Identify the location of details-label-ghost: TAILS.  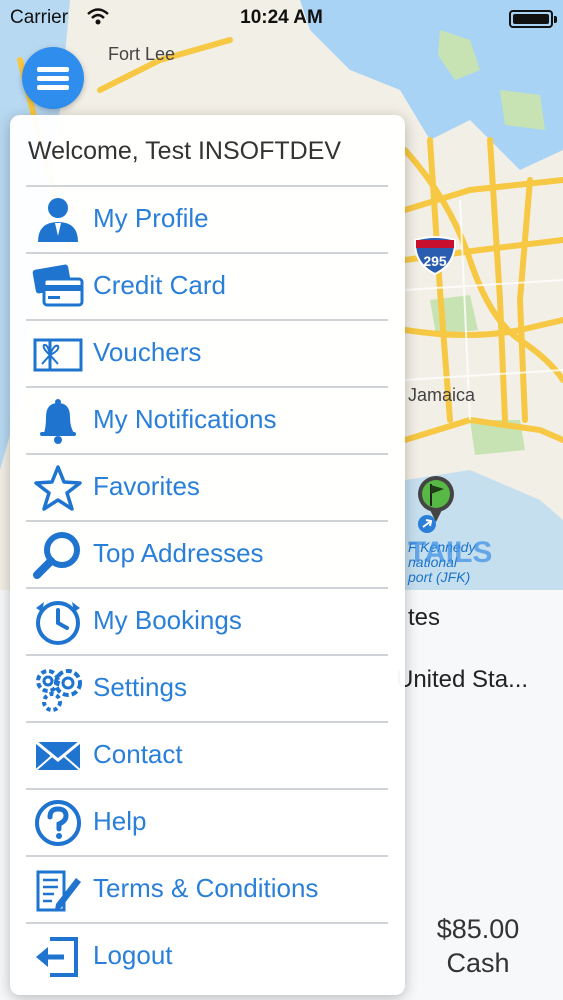
(450, 552).